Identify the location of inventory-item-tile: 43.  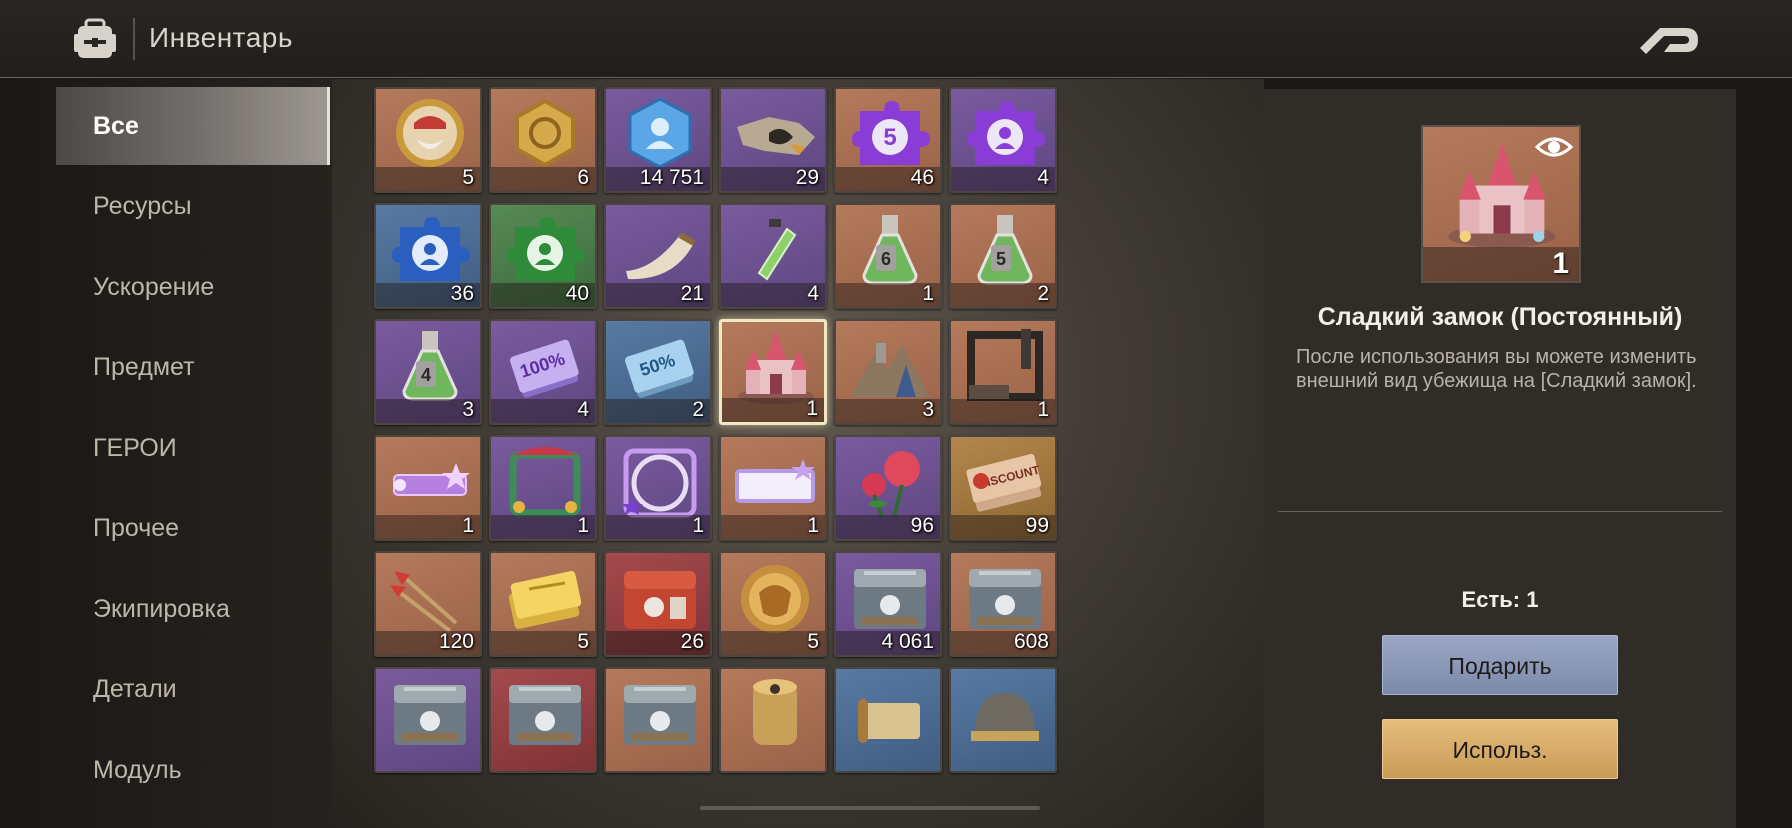
(428, 372).